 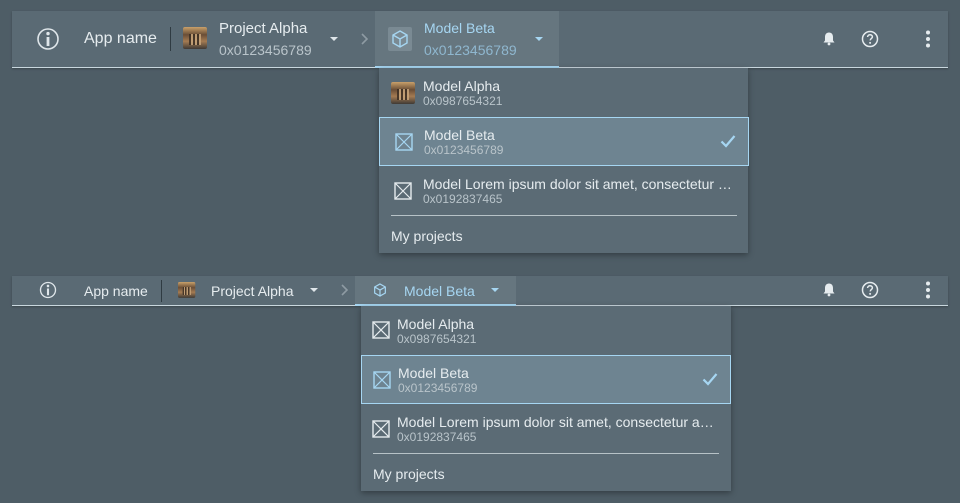 What do you see at coordinates (265, 50) in the screenshot?
I see `project-id: 0x0123456789` at bounding box center [265, 50].